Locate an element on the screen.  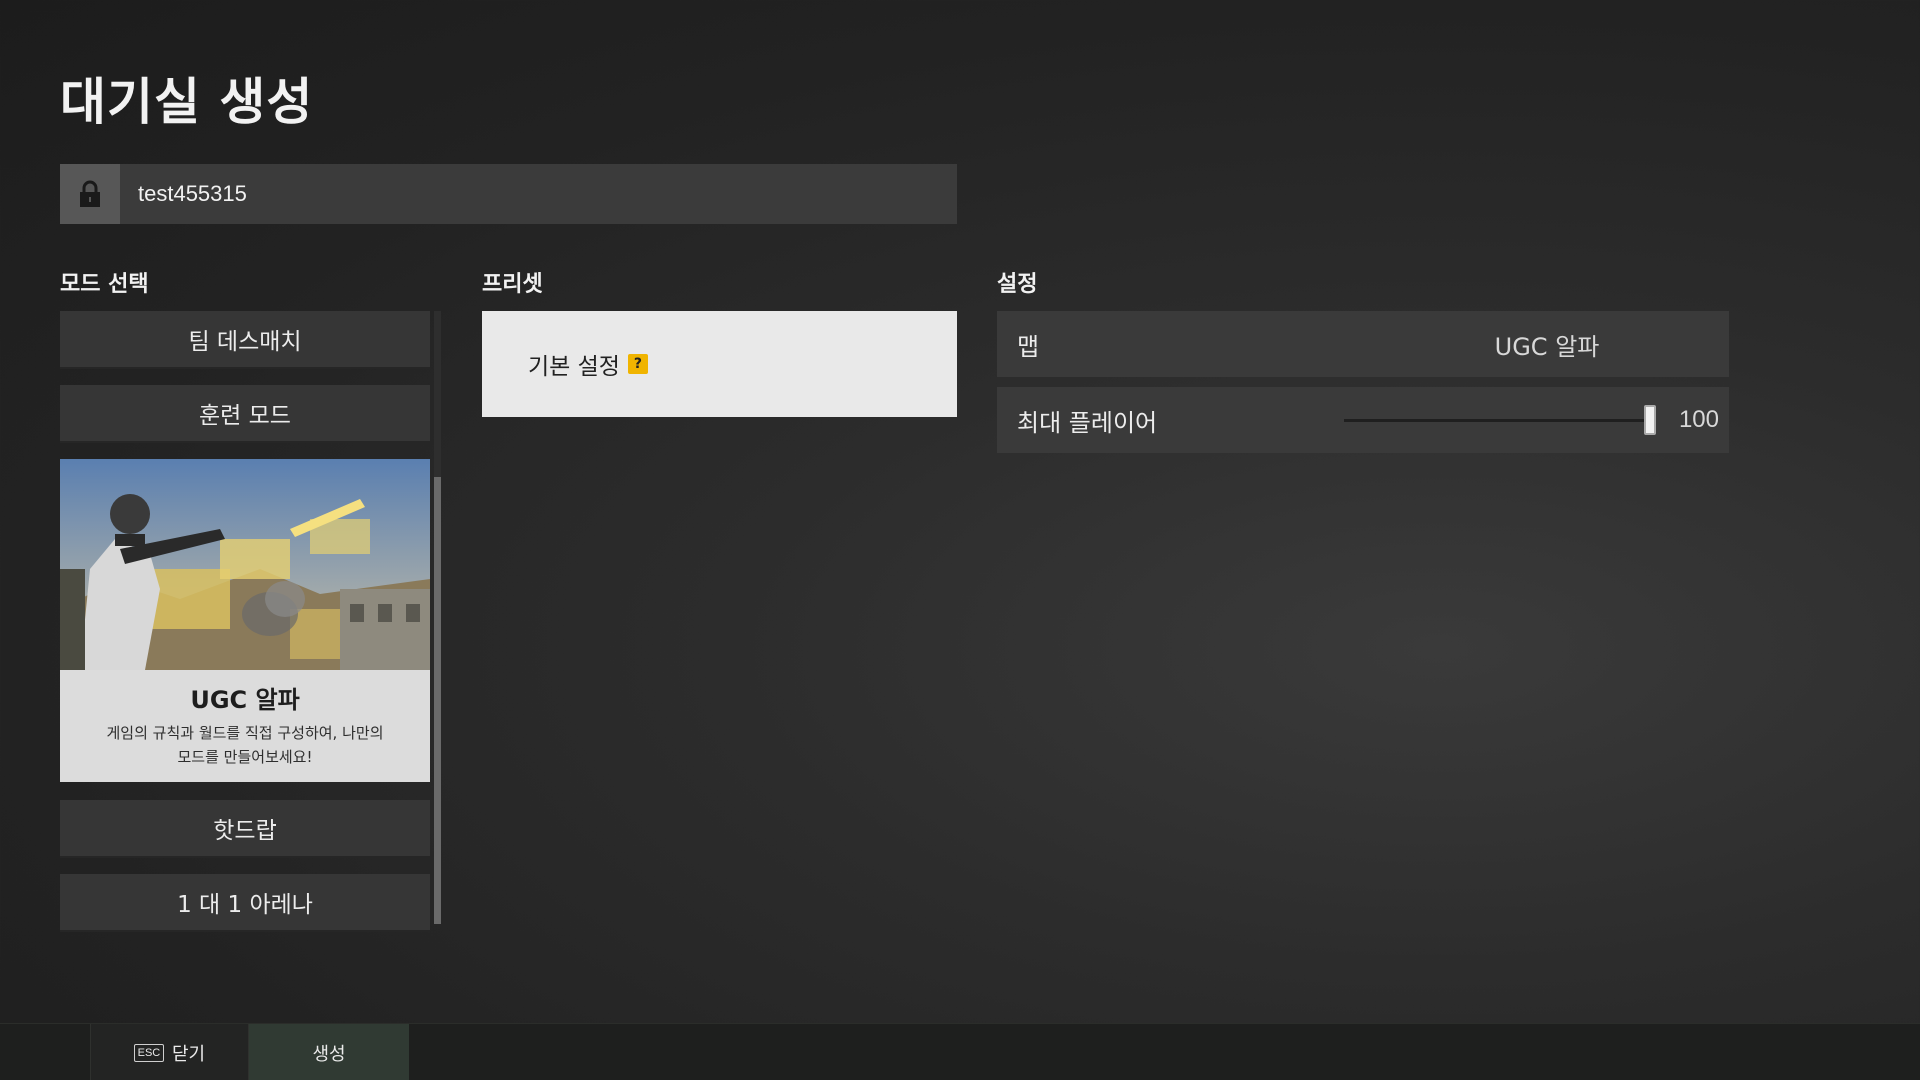
mode-team-deathmatch: 팀 데스매치 is located at coordinates (245, 339).